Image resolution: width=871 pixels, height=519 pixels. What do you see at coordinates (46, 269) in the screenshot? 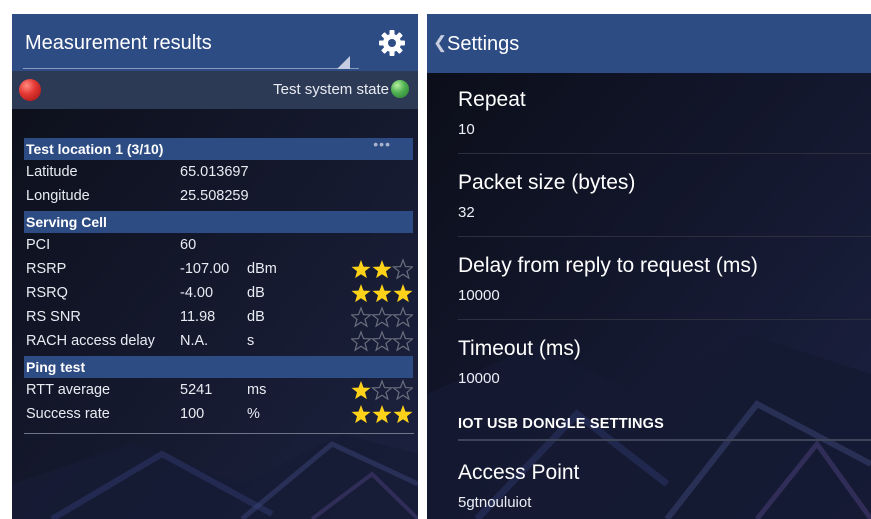
I see `row-label: RSRP` at bounding box center [46, 269].